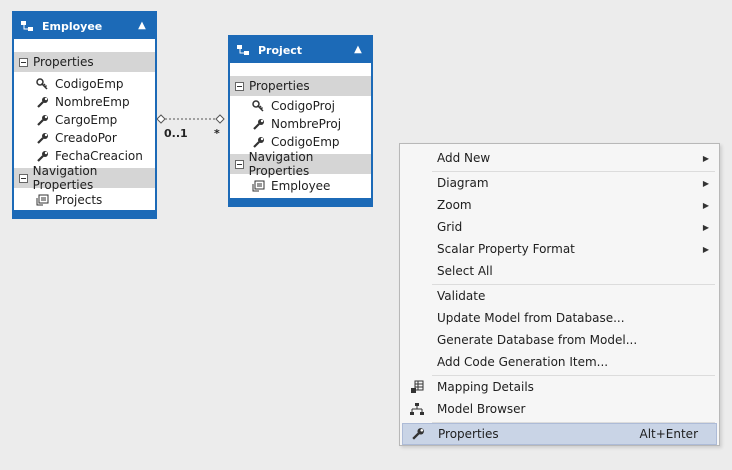 The width and height of the screenshot is (732, 470). I want to click on multiplicity-left: 0..1, so click(176, 133).